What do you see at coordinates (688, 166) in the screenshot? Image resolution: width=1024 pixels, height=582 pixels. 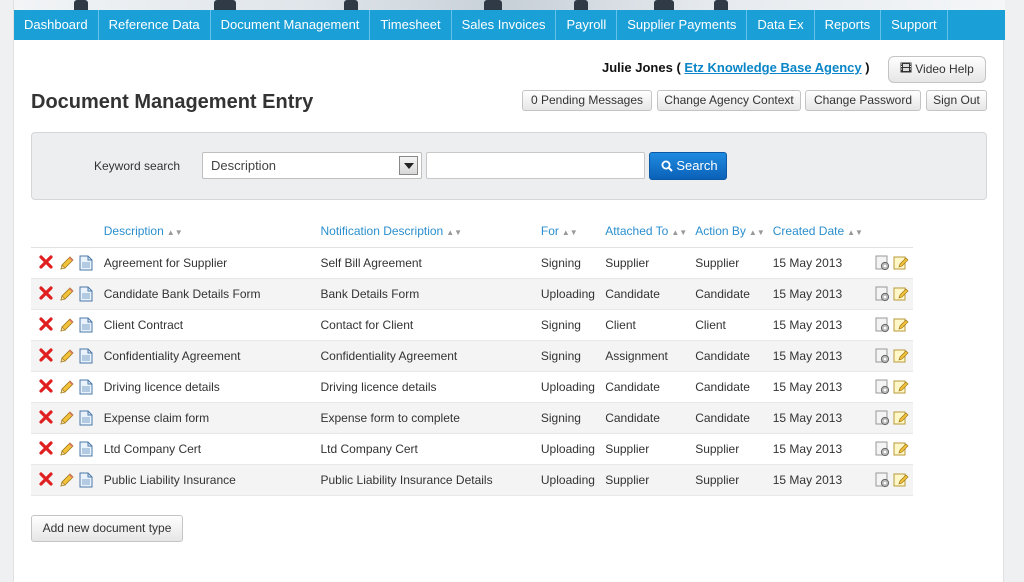 I see `search-button: Search` at bounding box center [688, 166].